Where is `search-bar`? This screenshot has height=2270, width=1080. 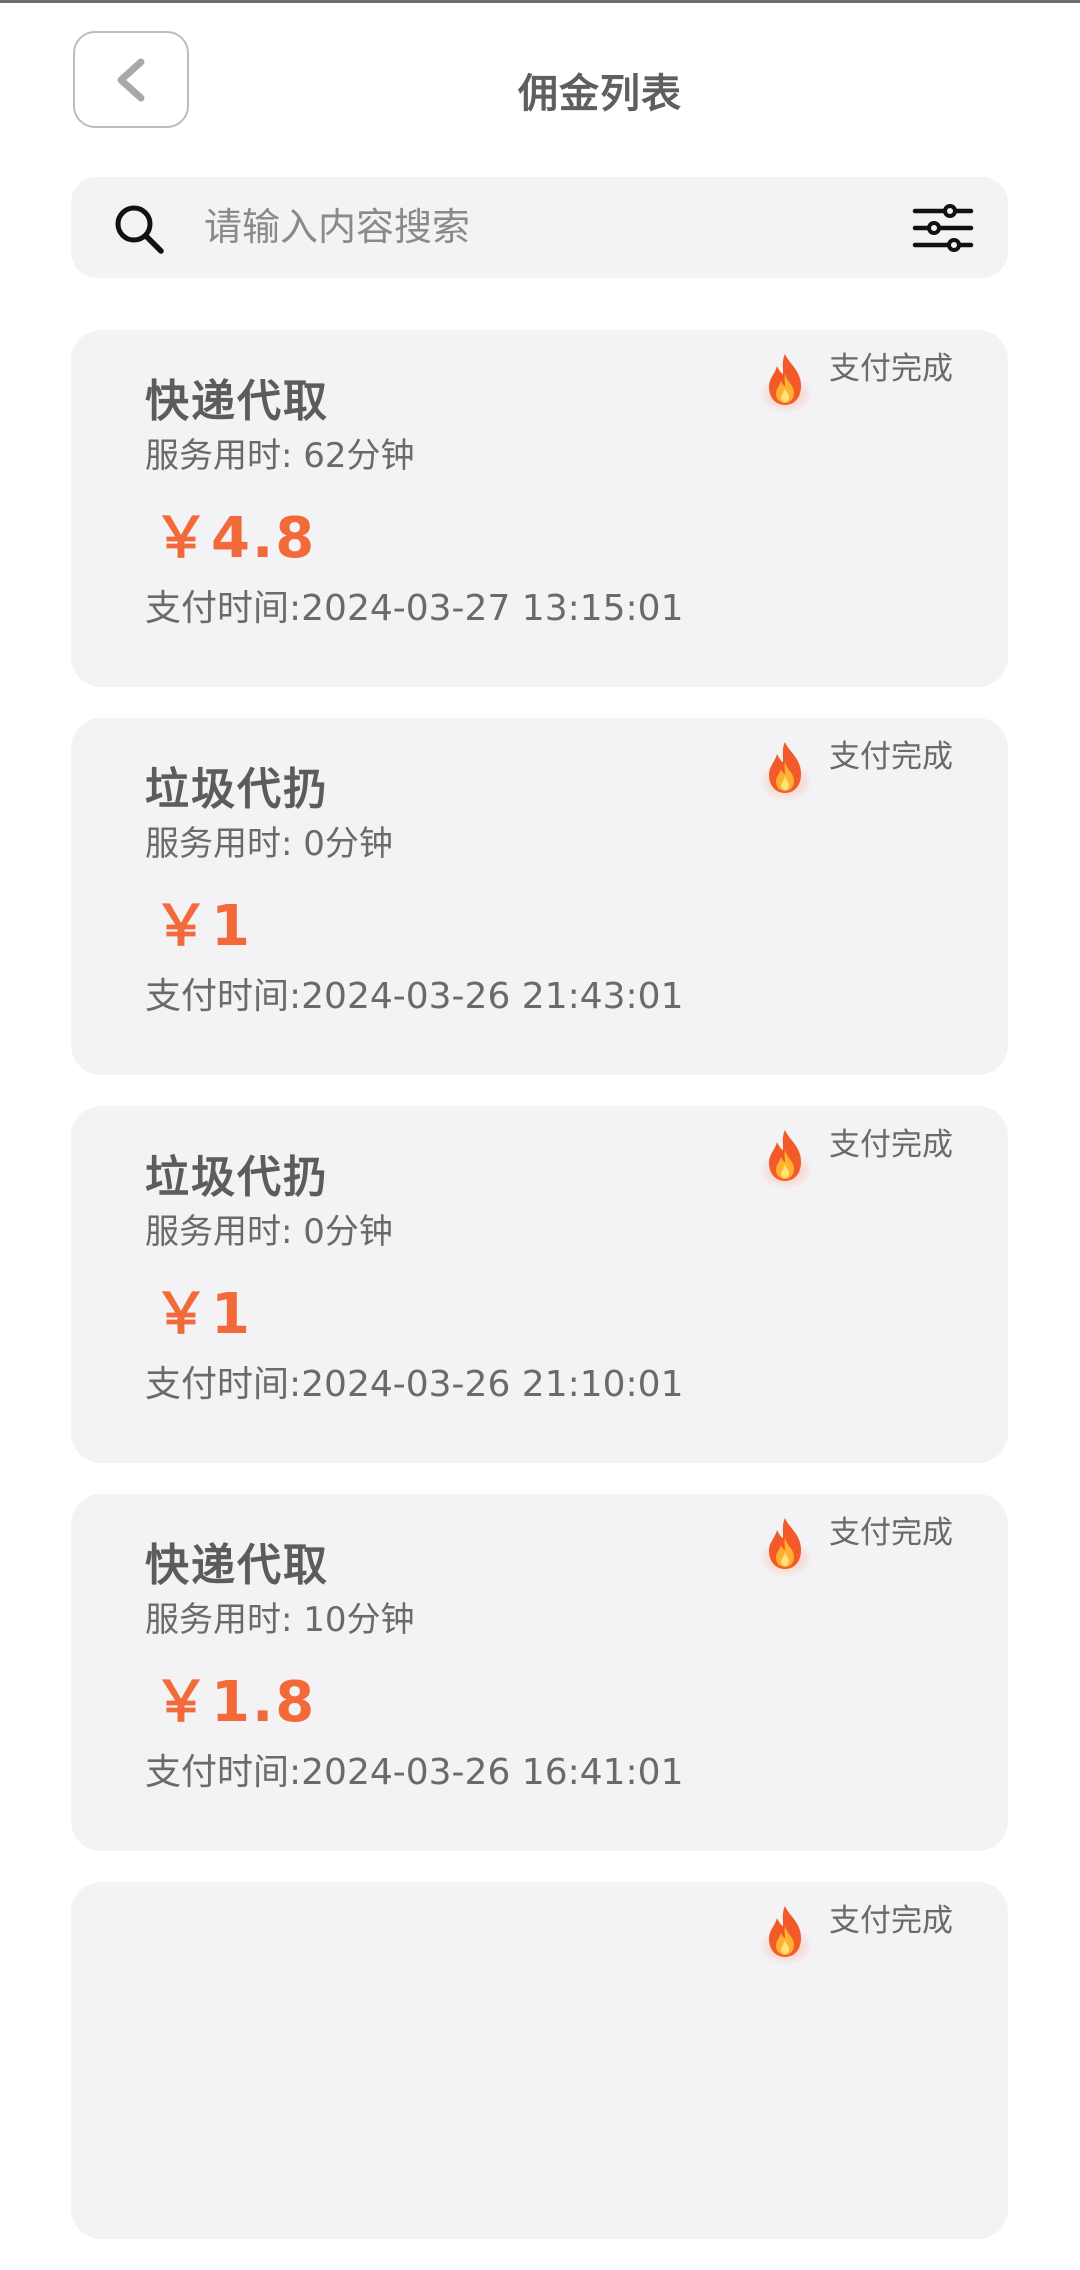 search-bar is located at coordinates (539, 227).